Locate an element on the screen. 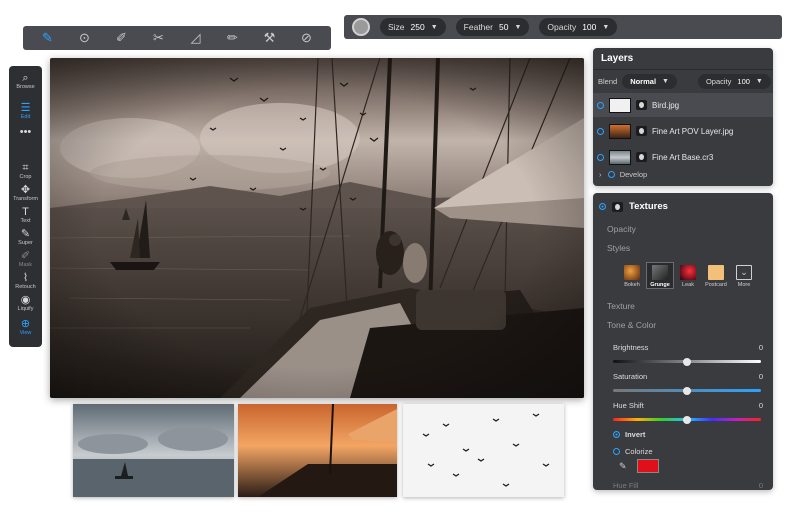  style-more: ⌄ More is located at coordinates (744, 275).